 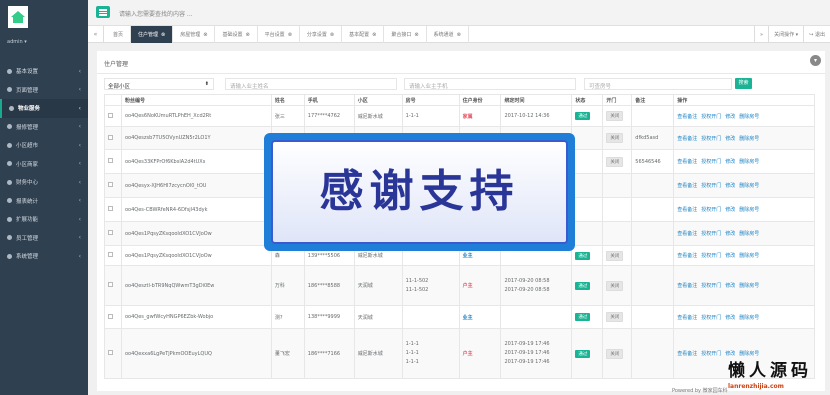 What do you see at coordinates (44, 201) in the screenshot?
I see `sidebar-item: 报表统计 ‹` at bounding box center [44, 201].